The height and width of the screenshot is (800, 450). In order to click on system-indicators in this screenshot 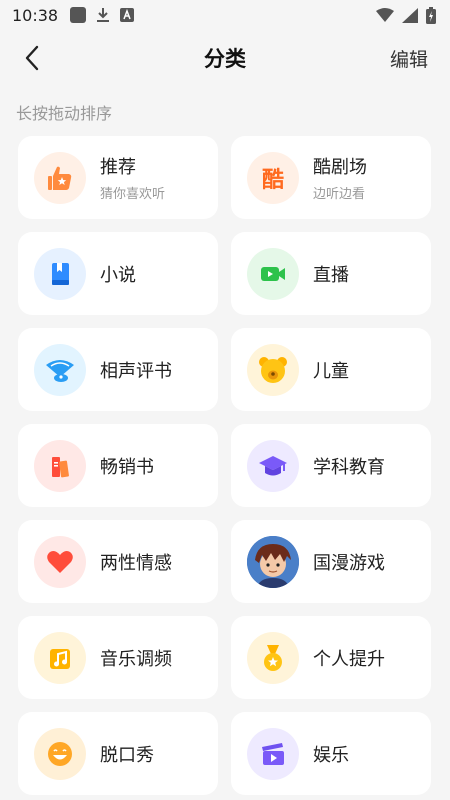, I will do `click(406, 15)`.